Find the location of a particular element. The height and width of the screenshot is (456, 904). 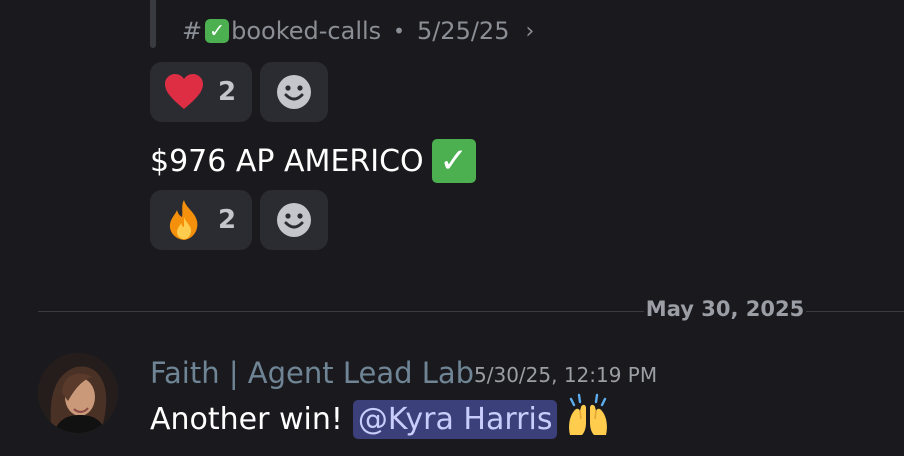

avatar is located at coordinates (78, 393).